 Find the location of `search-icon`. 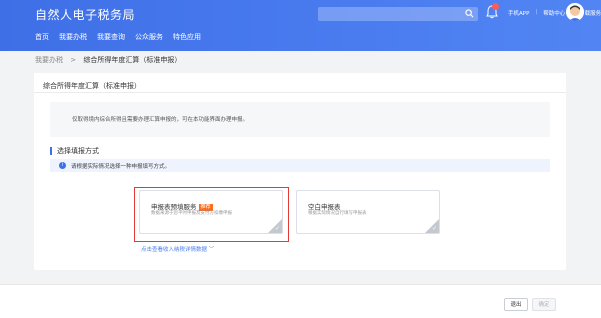

search-icon is located at coordinates (469, 13).